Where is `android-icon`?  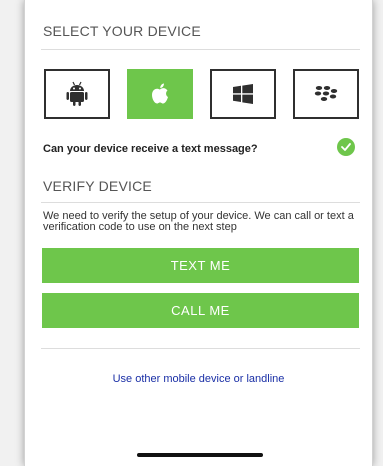 android-icon is located at coordinates (77, 93).